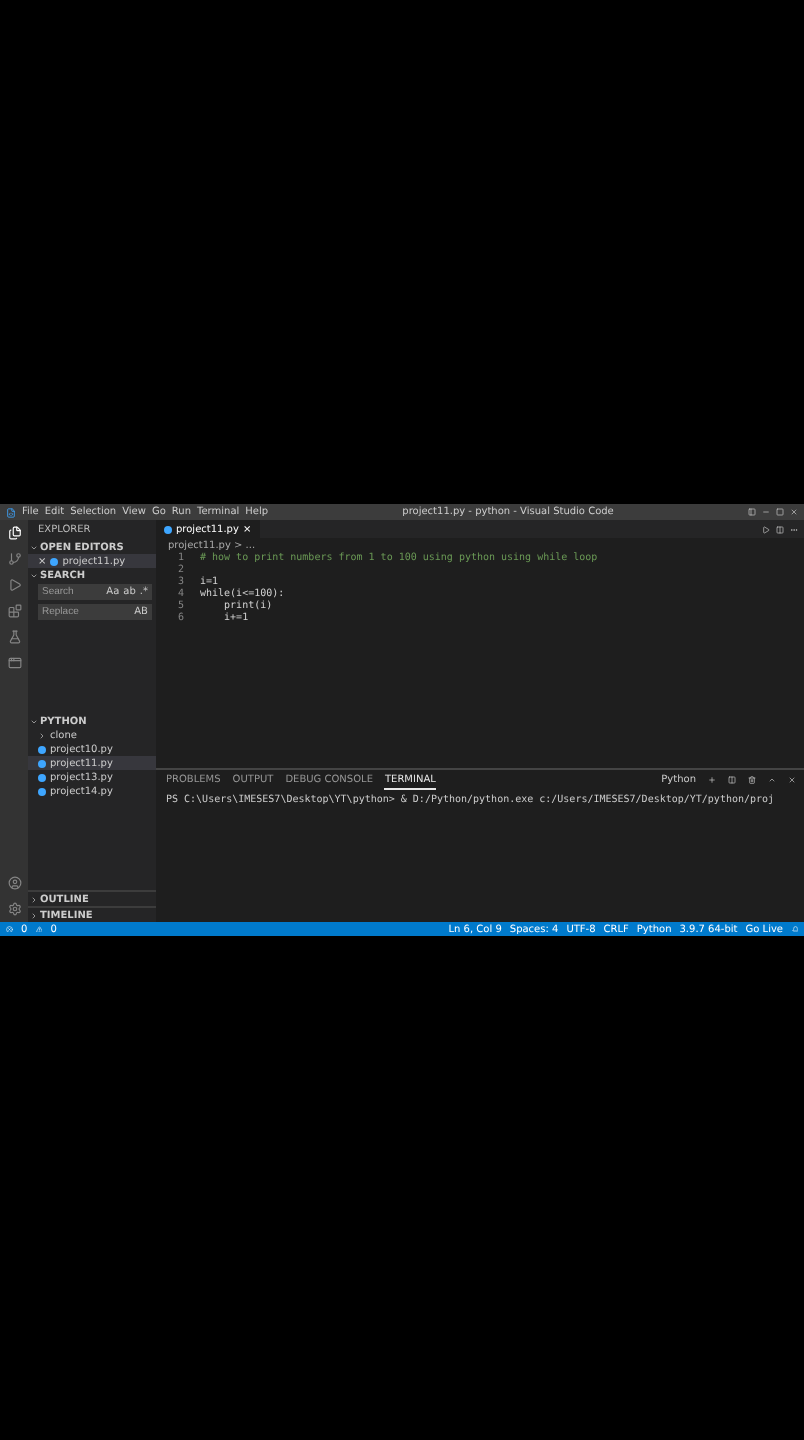 The height and width of the screenshot is (1440, 804). I want to click on minimize-icon, so click(766, 512).